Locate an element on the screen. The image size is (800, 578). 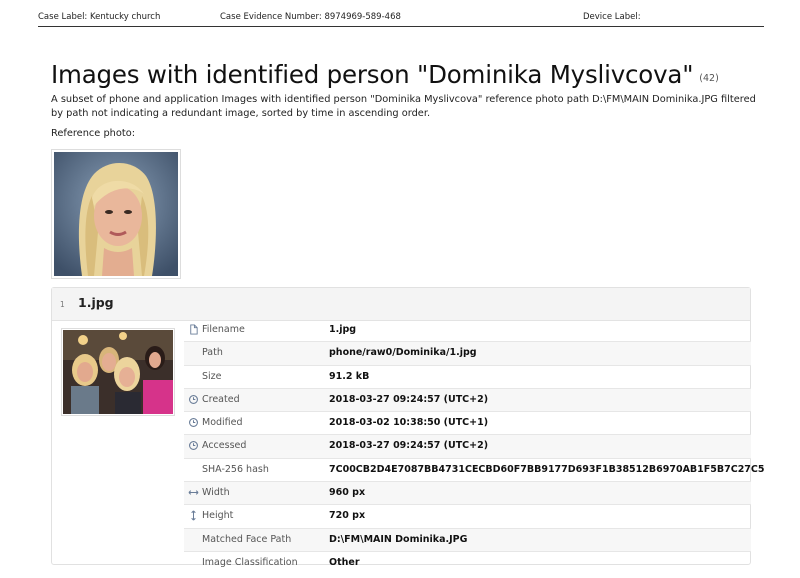
property-value: 91.2 kB is located at coordinates (349, 376).